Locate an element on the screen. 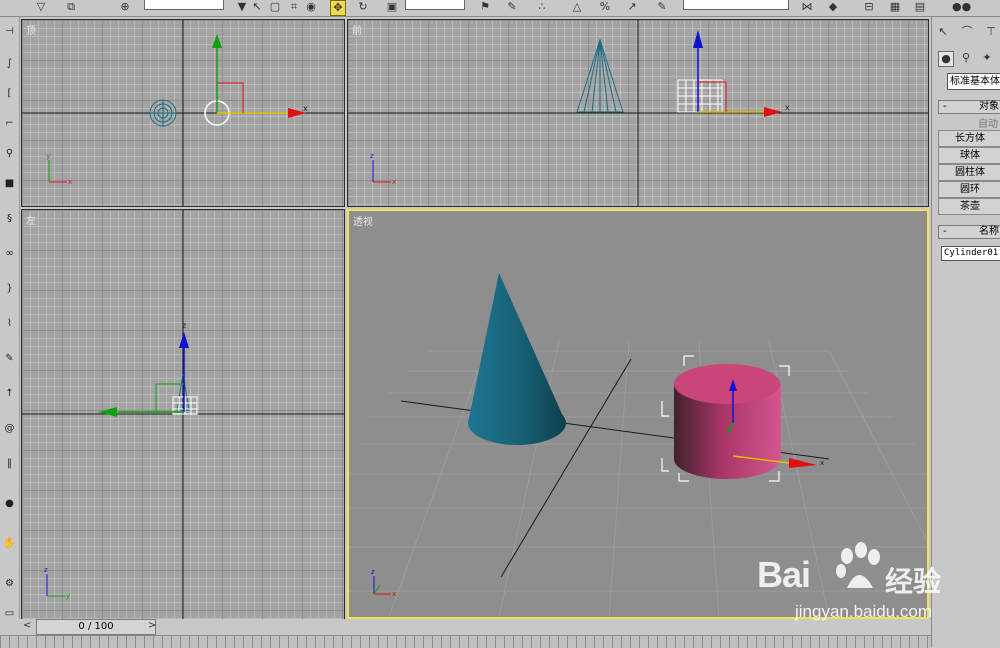 Image resolution: width=1000 pixels, height=648 pixels. scale-icon: ▣ is located at coordinates (392, 7).